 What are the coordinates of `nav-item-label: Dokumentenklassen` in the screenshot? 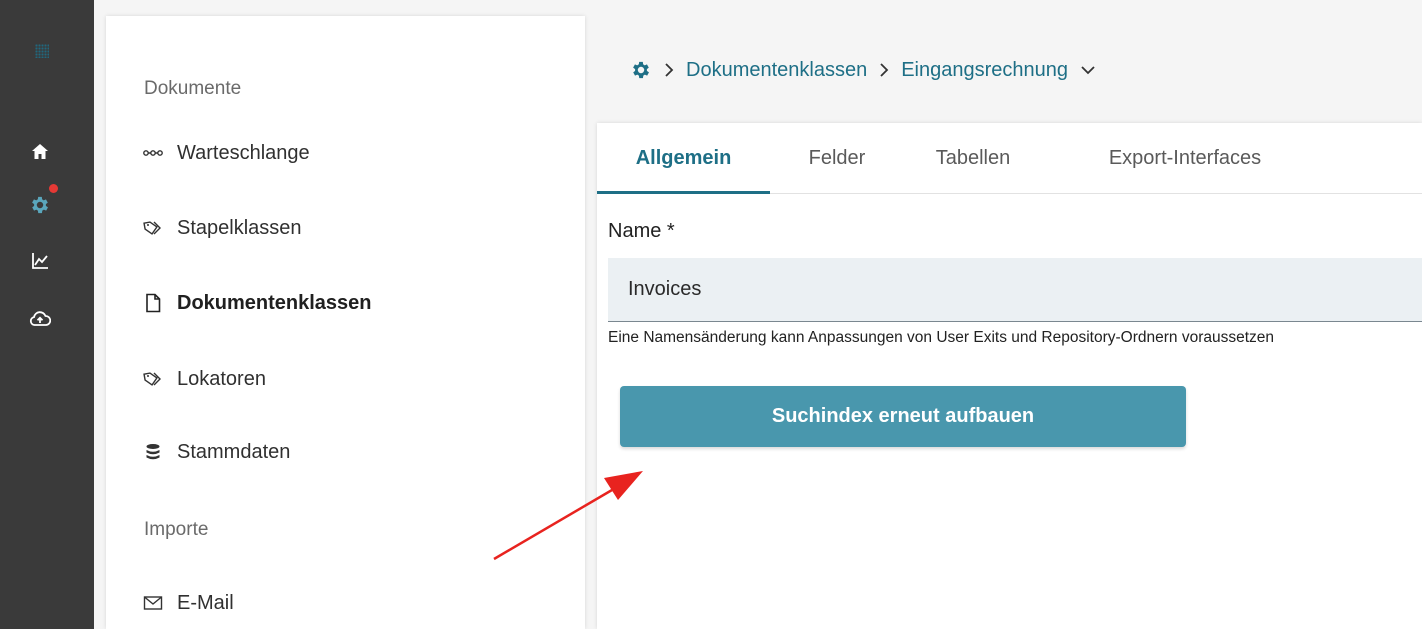 It's located at (274, 302).